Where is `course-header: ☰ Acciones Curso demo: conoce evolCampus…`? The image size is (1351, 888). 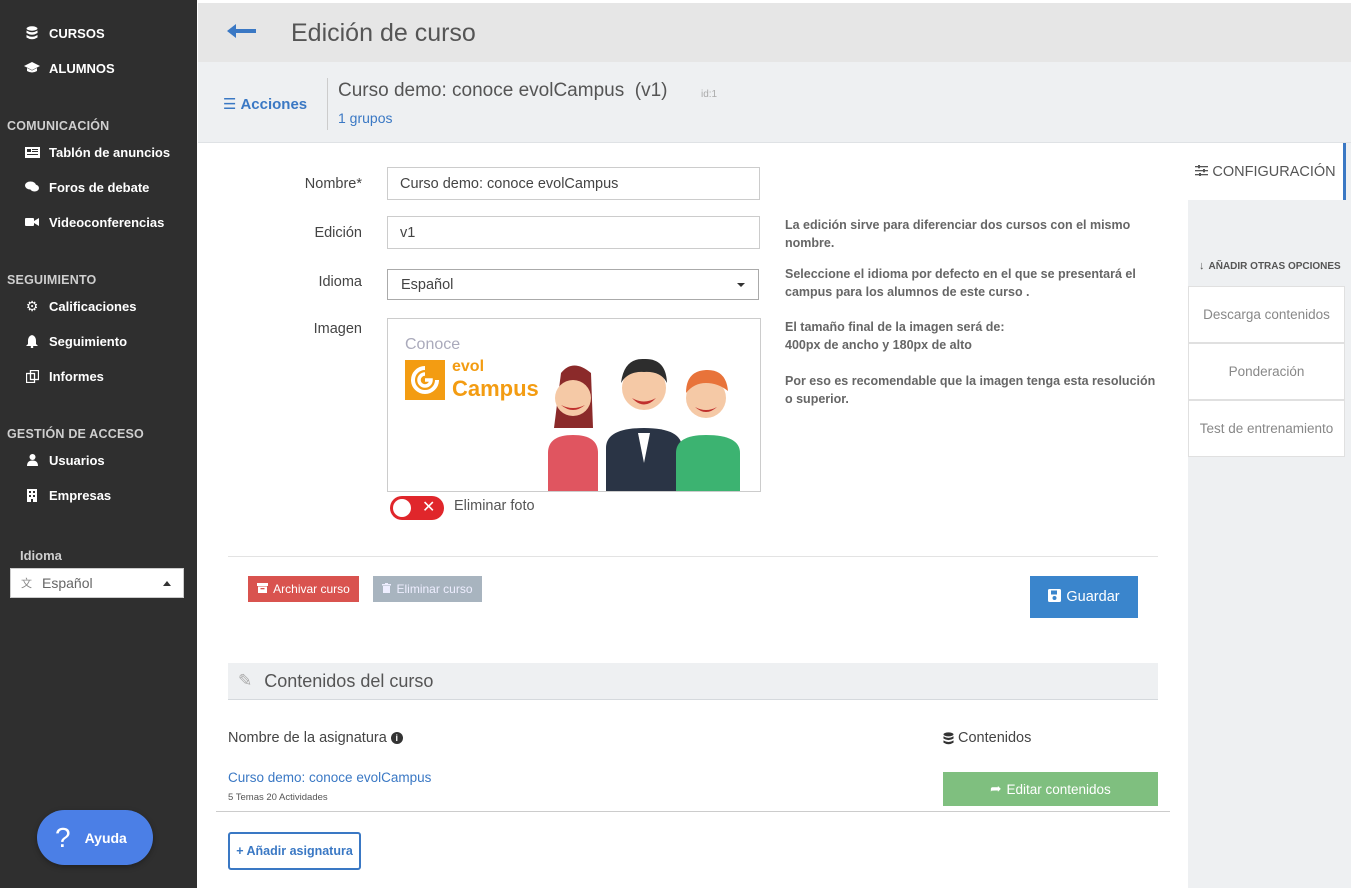
course-header: ☰ Acciones Curso demo: conoce evolCampus… is located at coordinates (774, 102).